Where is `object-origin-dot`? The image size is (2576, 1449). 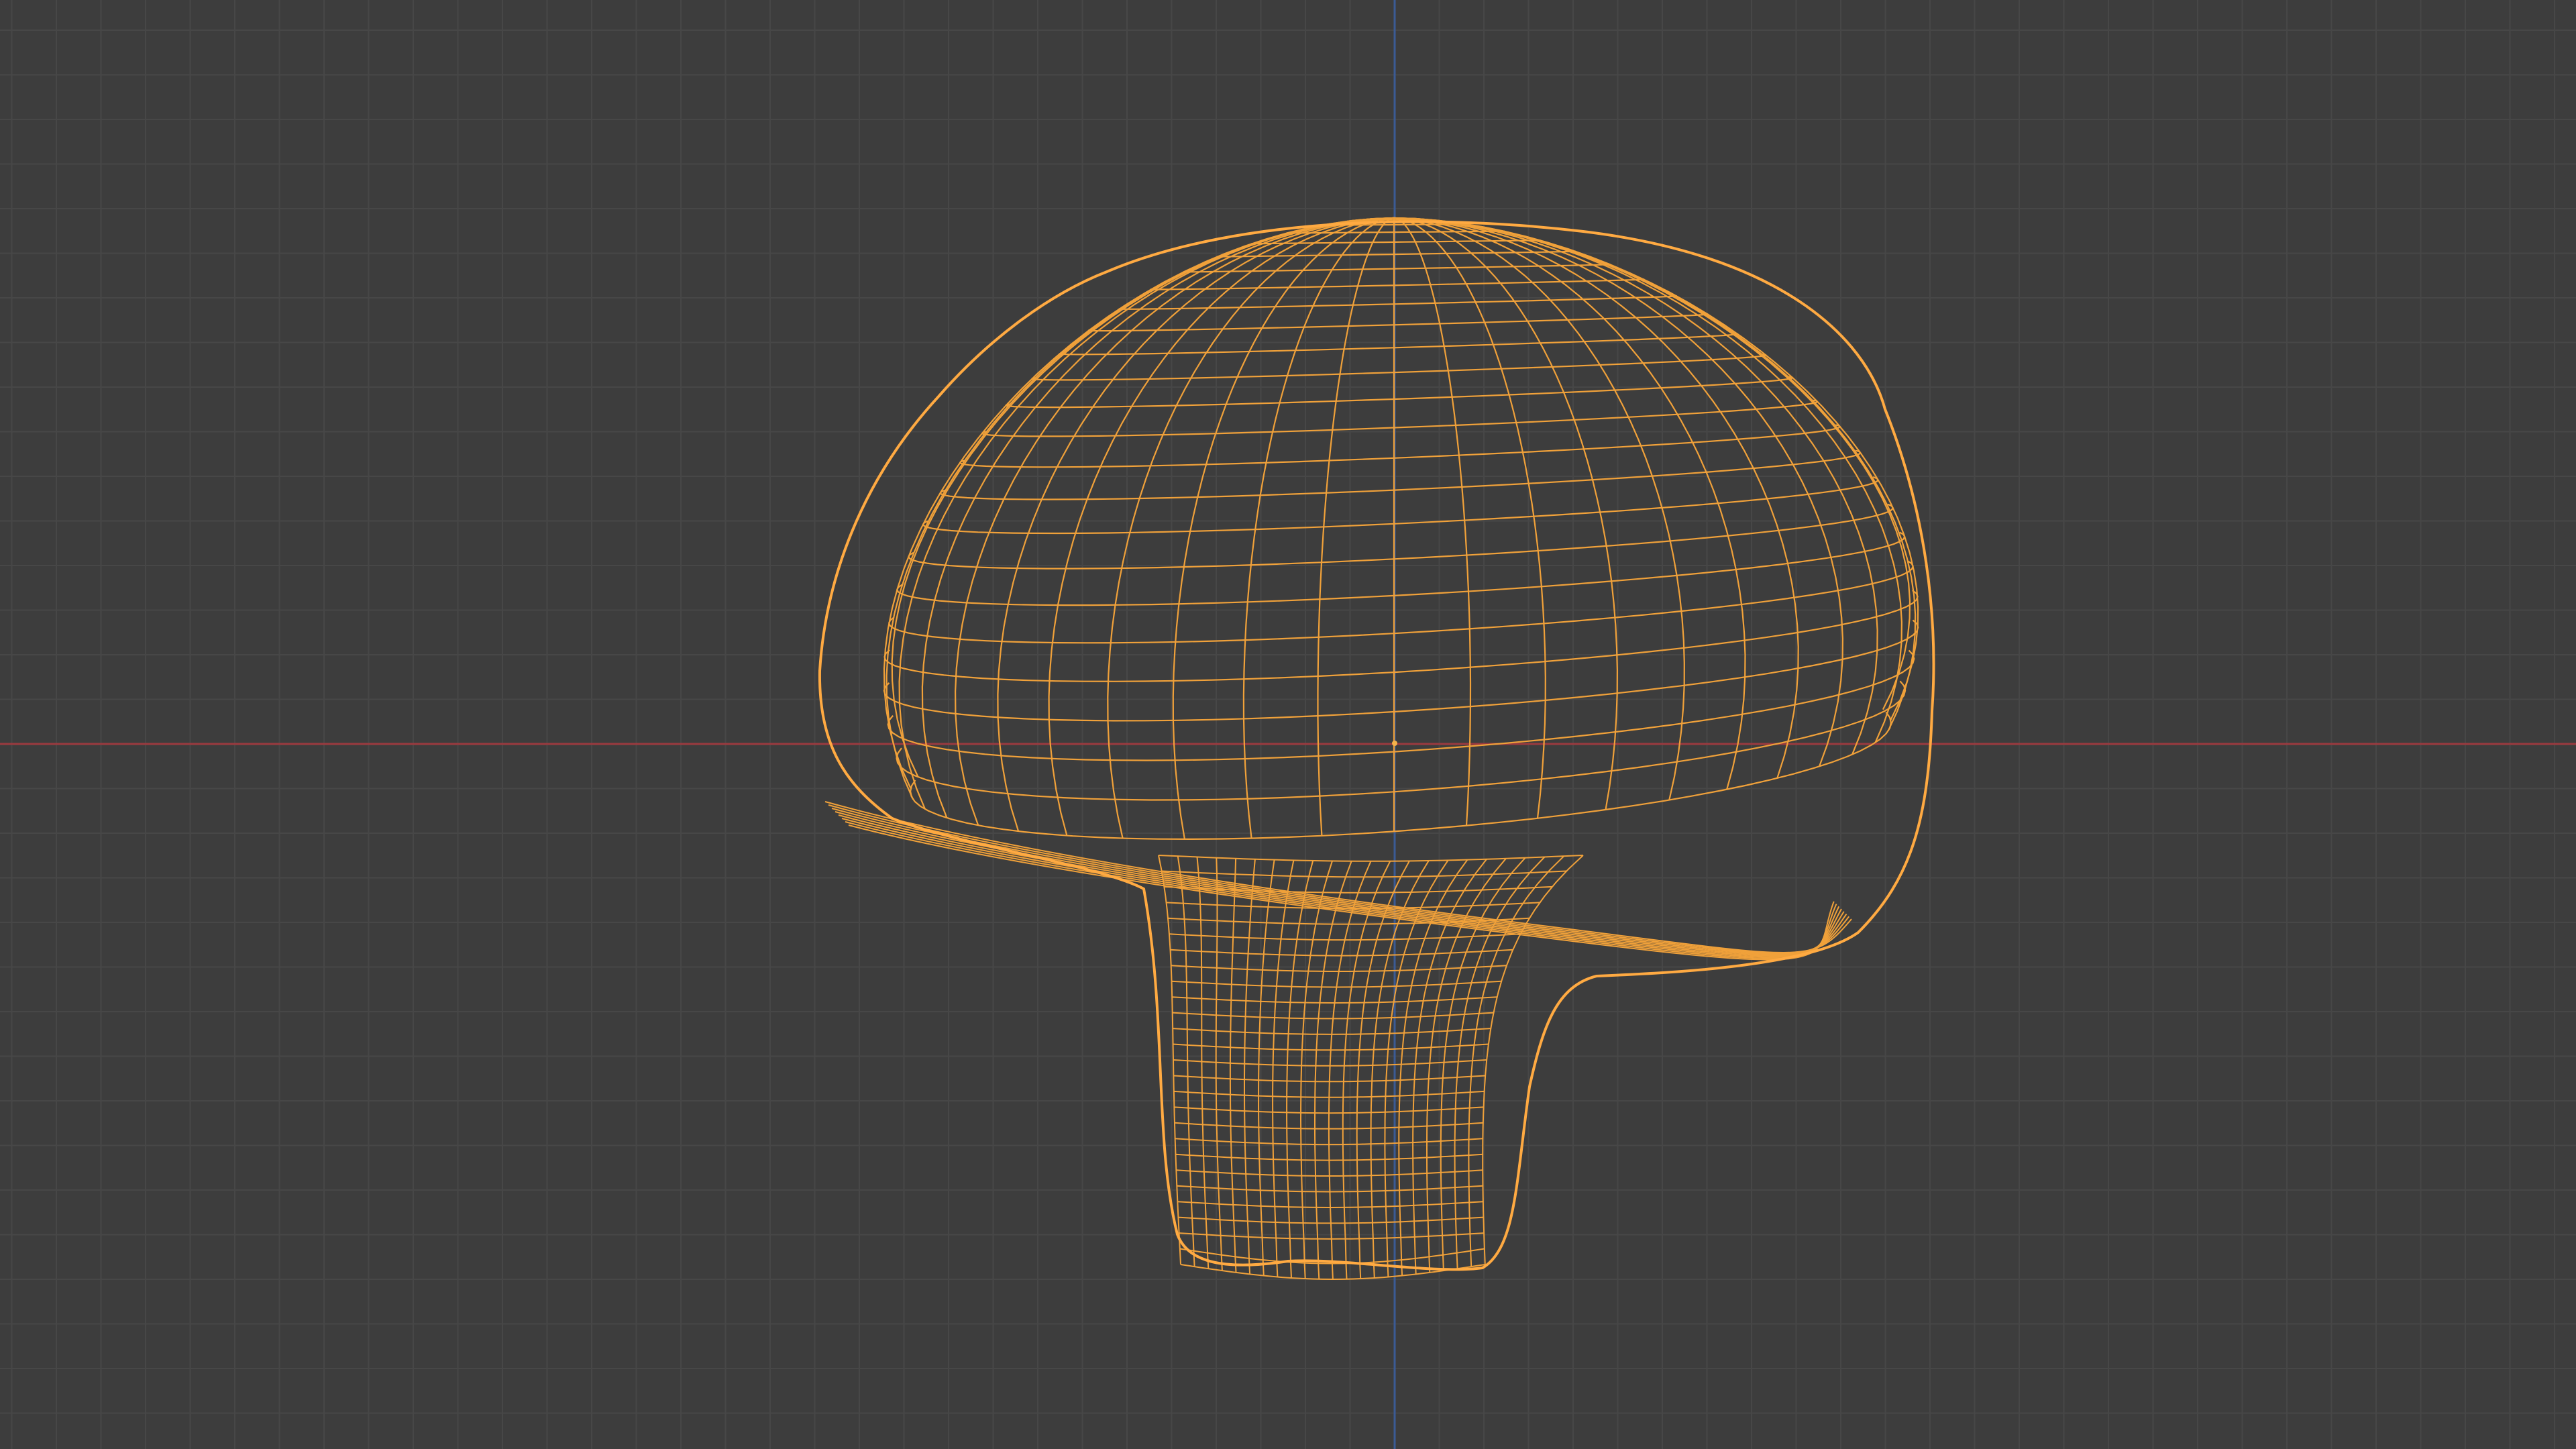
object-origin-dot is located at coordinates (1394, 743).